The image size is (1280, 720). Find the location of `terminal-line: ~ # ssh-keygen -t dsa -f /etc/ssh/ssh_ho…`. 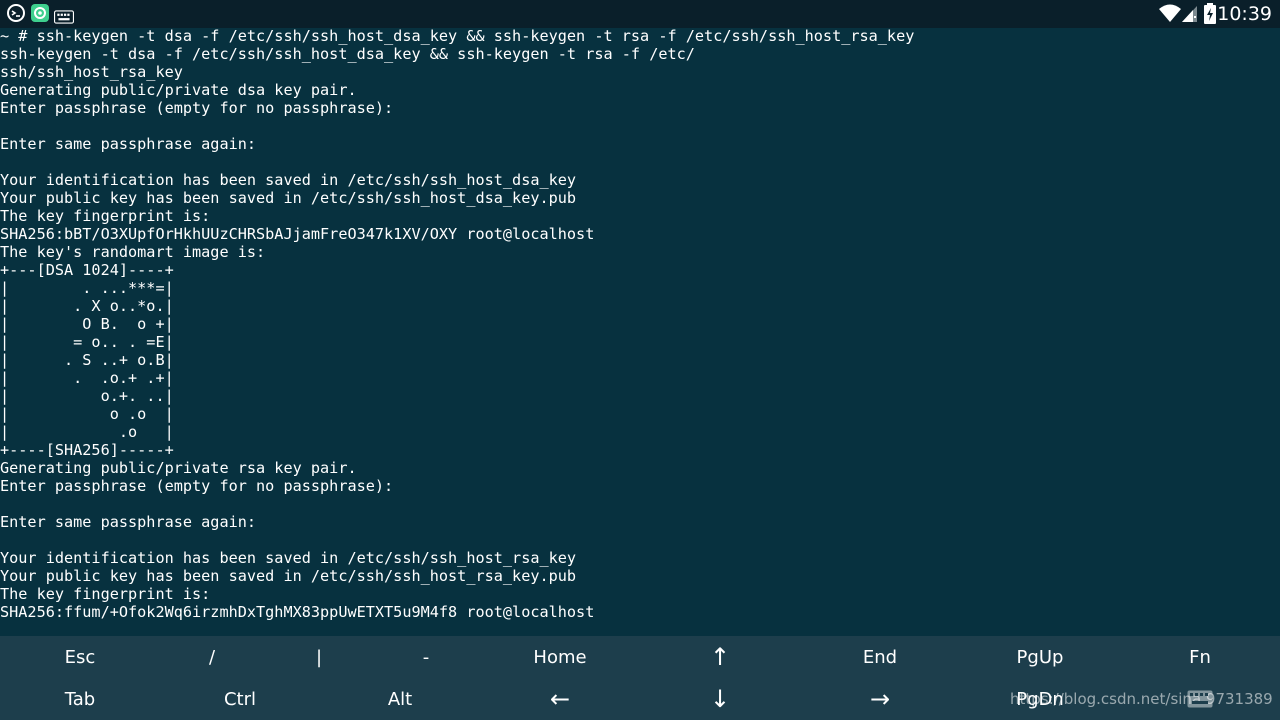

terminal-line: ~ # ssh-keygen -t dsa -f /etc/ssh/ssh_ho… is located at coordinates (457, 36).